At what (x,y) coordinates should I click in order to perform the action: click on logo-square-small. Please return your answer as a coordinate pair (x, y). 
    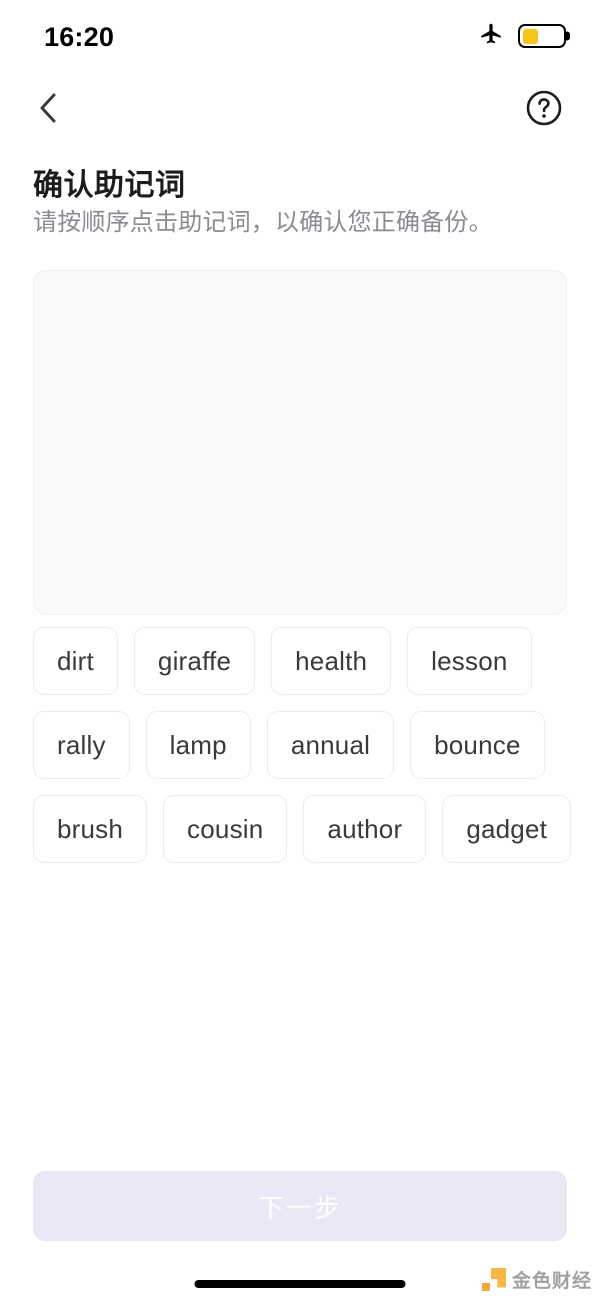
    Looking at the image, I should click on (485, 1286).